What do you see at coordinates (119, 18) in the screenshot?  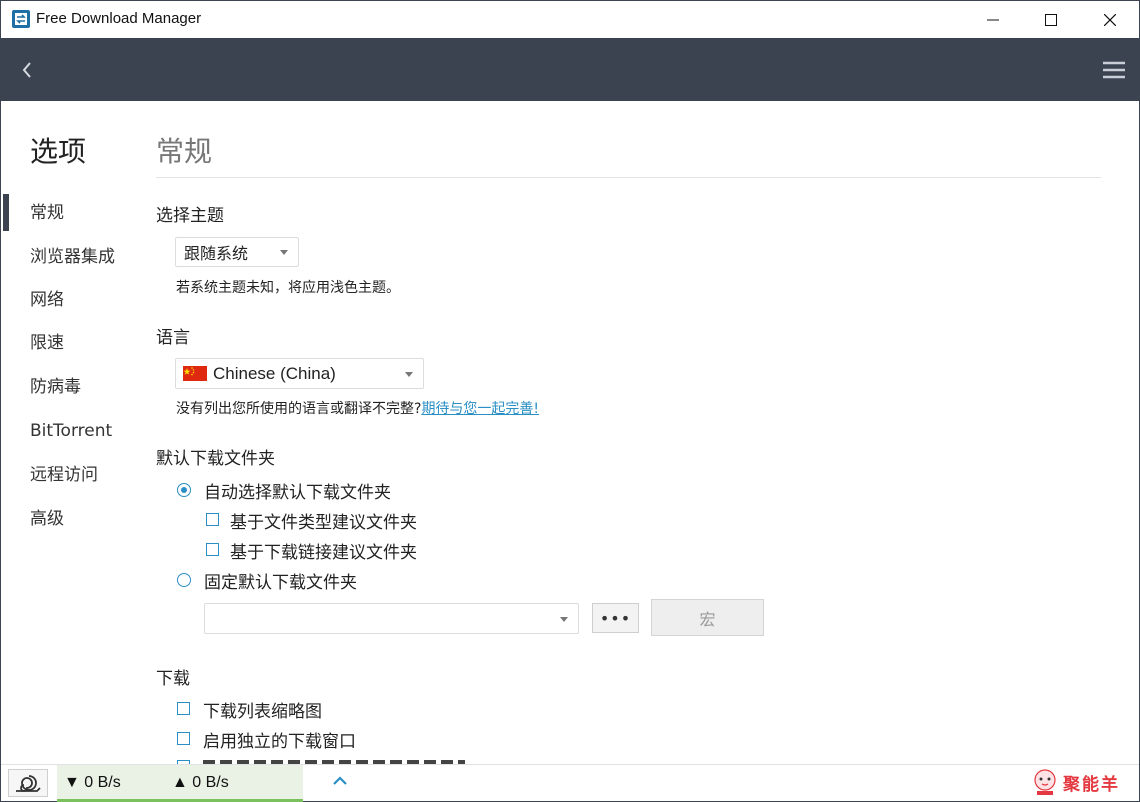 I see `window-title: Free Download Manager` at bounding box center [119, 18].